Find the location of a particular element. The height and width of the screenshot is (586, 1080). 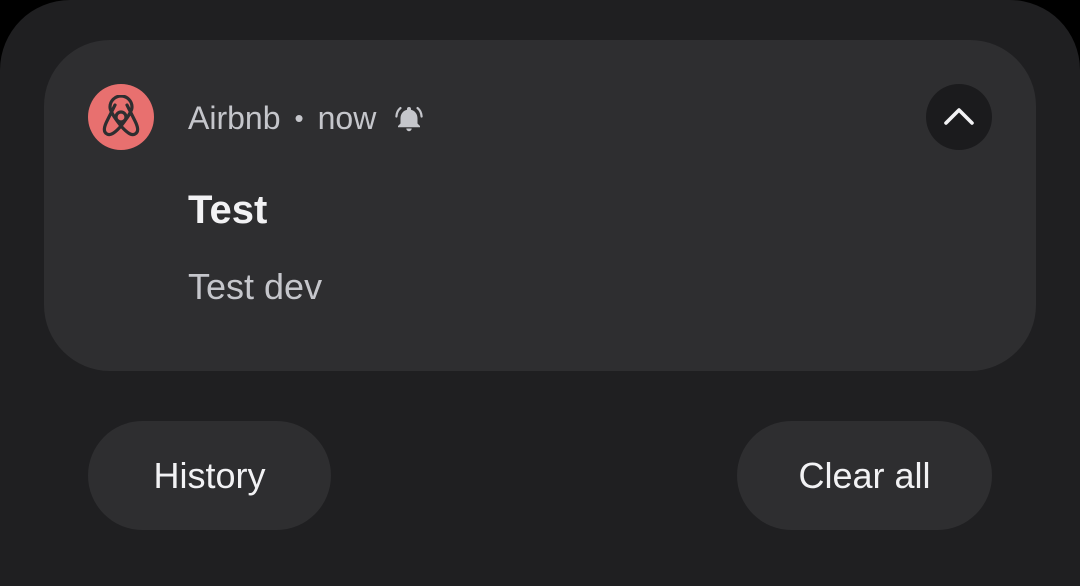

chevron-up-icon is located at coordinates (959, 117).